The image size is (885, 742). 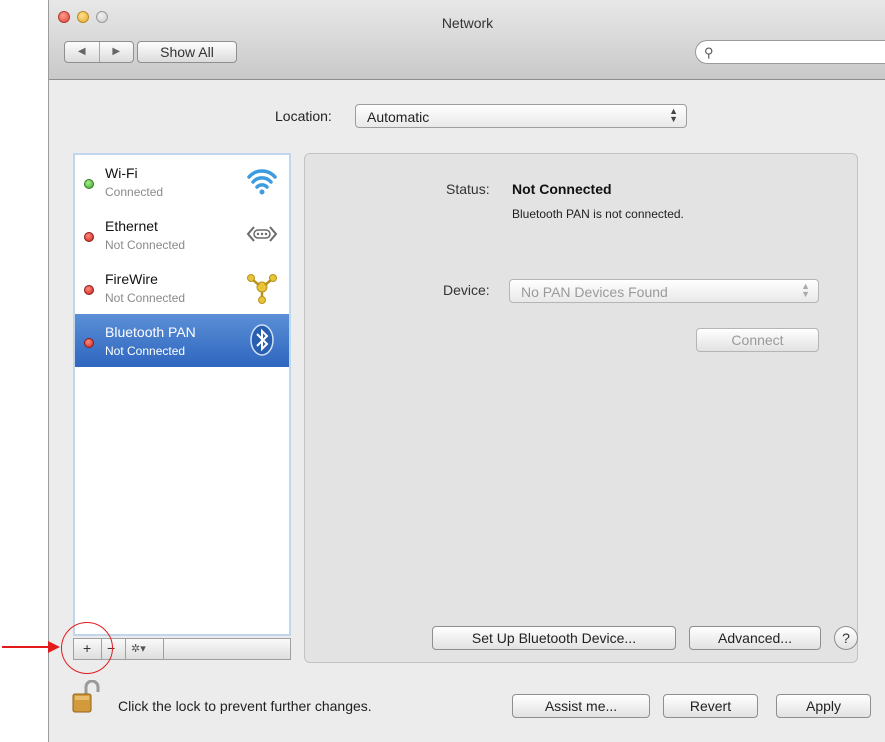 What do you see at coordinates (562, 189) in the screenshot?
I see `status-value: Not Connected` at bounding box center [562, 189].